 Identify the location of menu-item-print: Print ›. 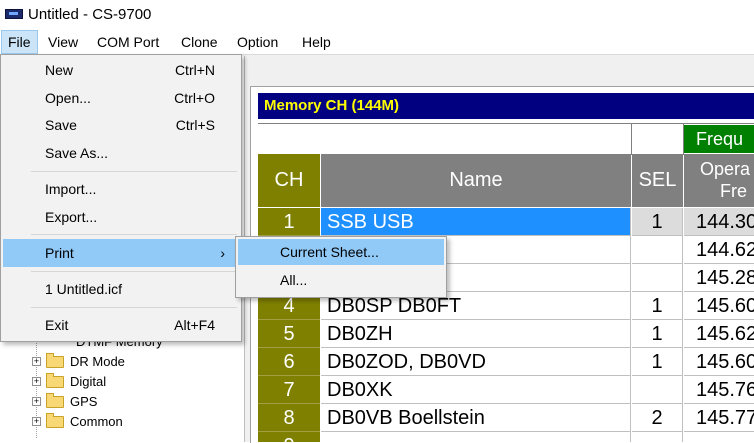
(121, 253).